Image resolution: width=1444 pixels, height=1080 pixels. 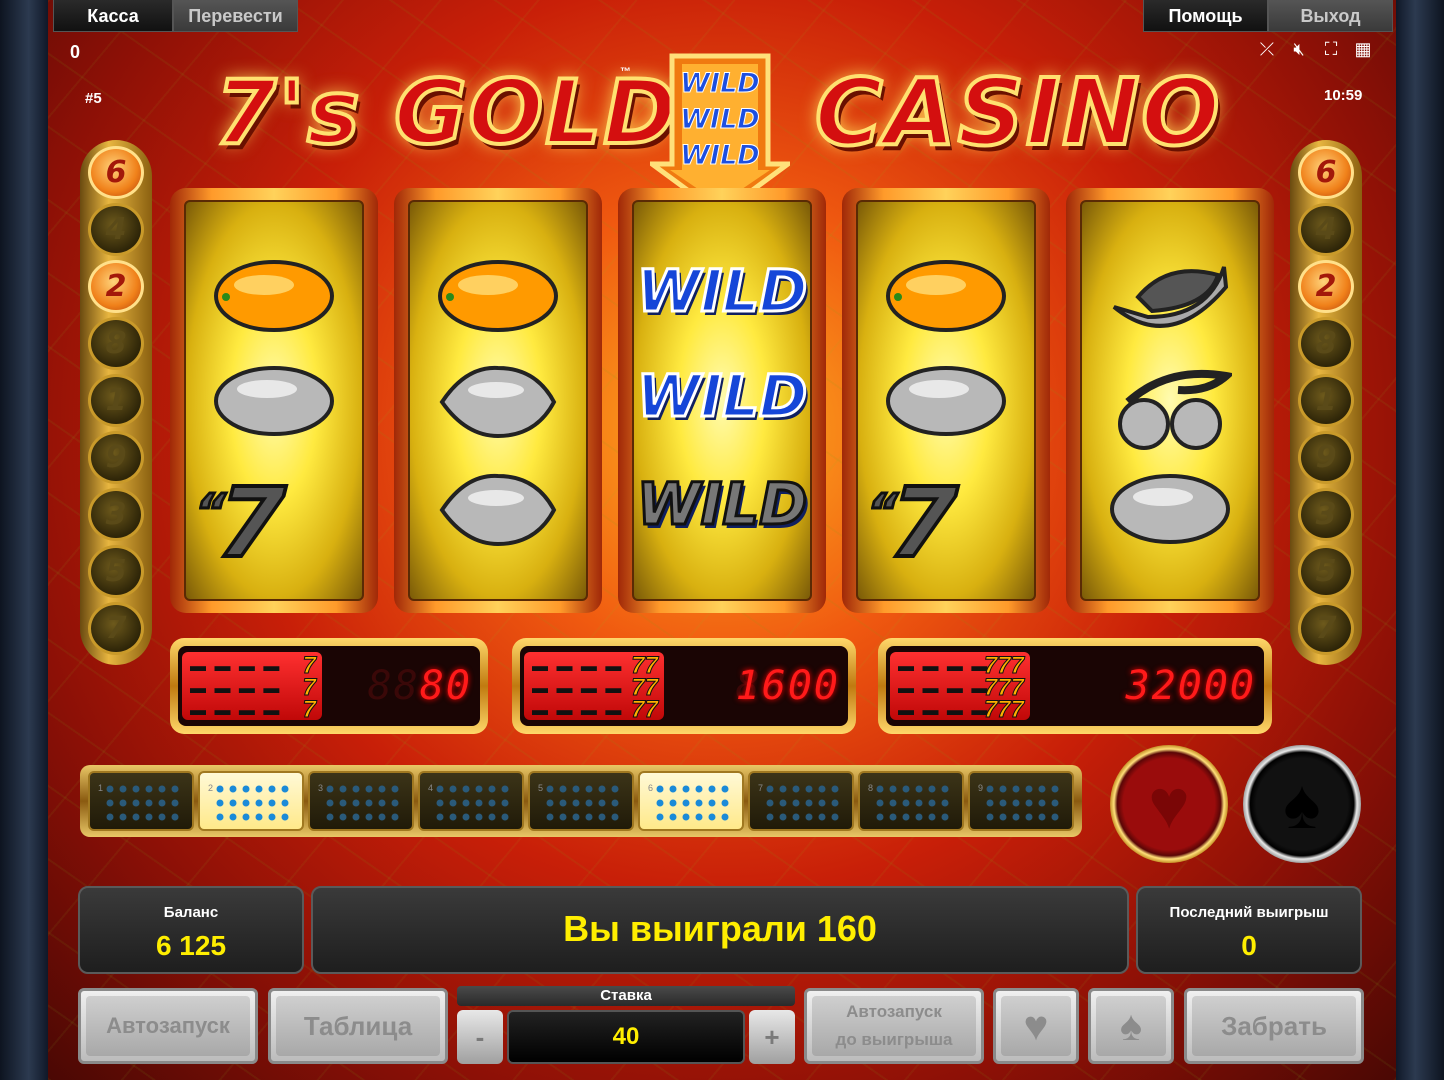 I want to click on table-label: Таблица, so click(x=358, y=1026).